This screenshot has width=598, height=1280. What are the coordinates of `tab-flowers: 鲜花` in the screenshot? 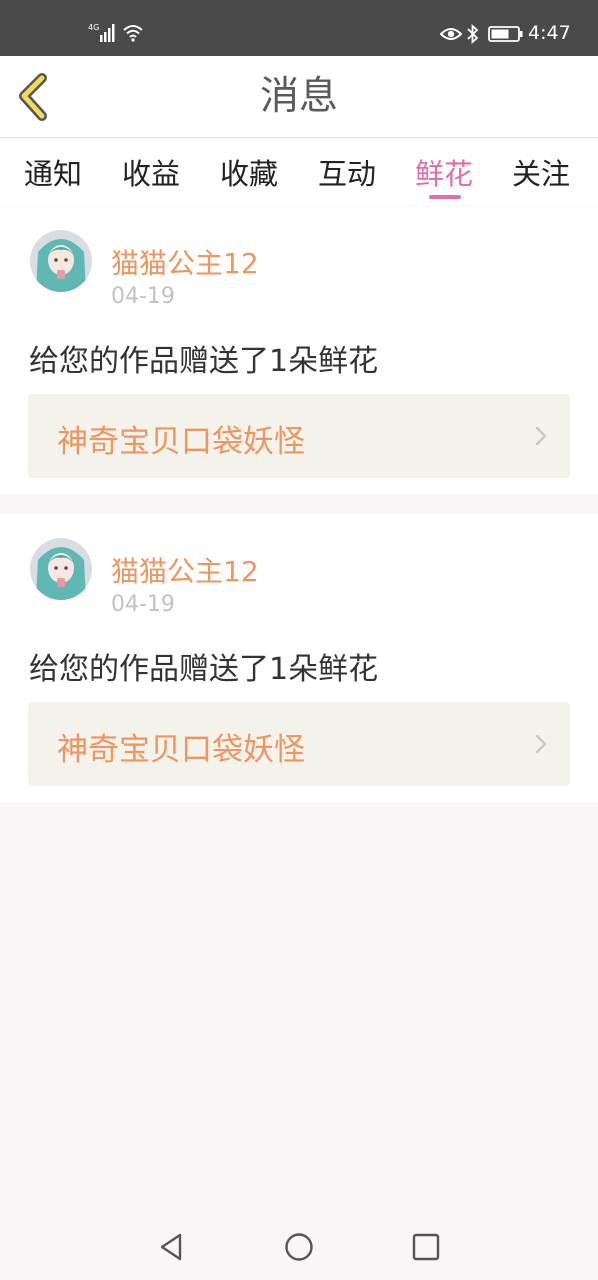 It's located at (444, 172).